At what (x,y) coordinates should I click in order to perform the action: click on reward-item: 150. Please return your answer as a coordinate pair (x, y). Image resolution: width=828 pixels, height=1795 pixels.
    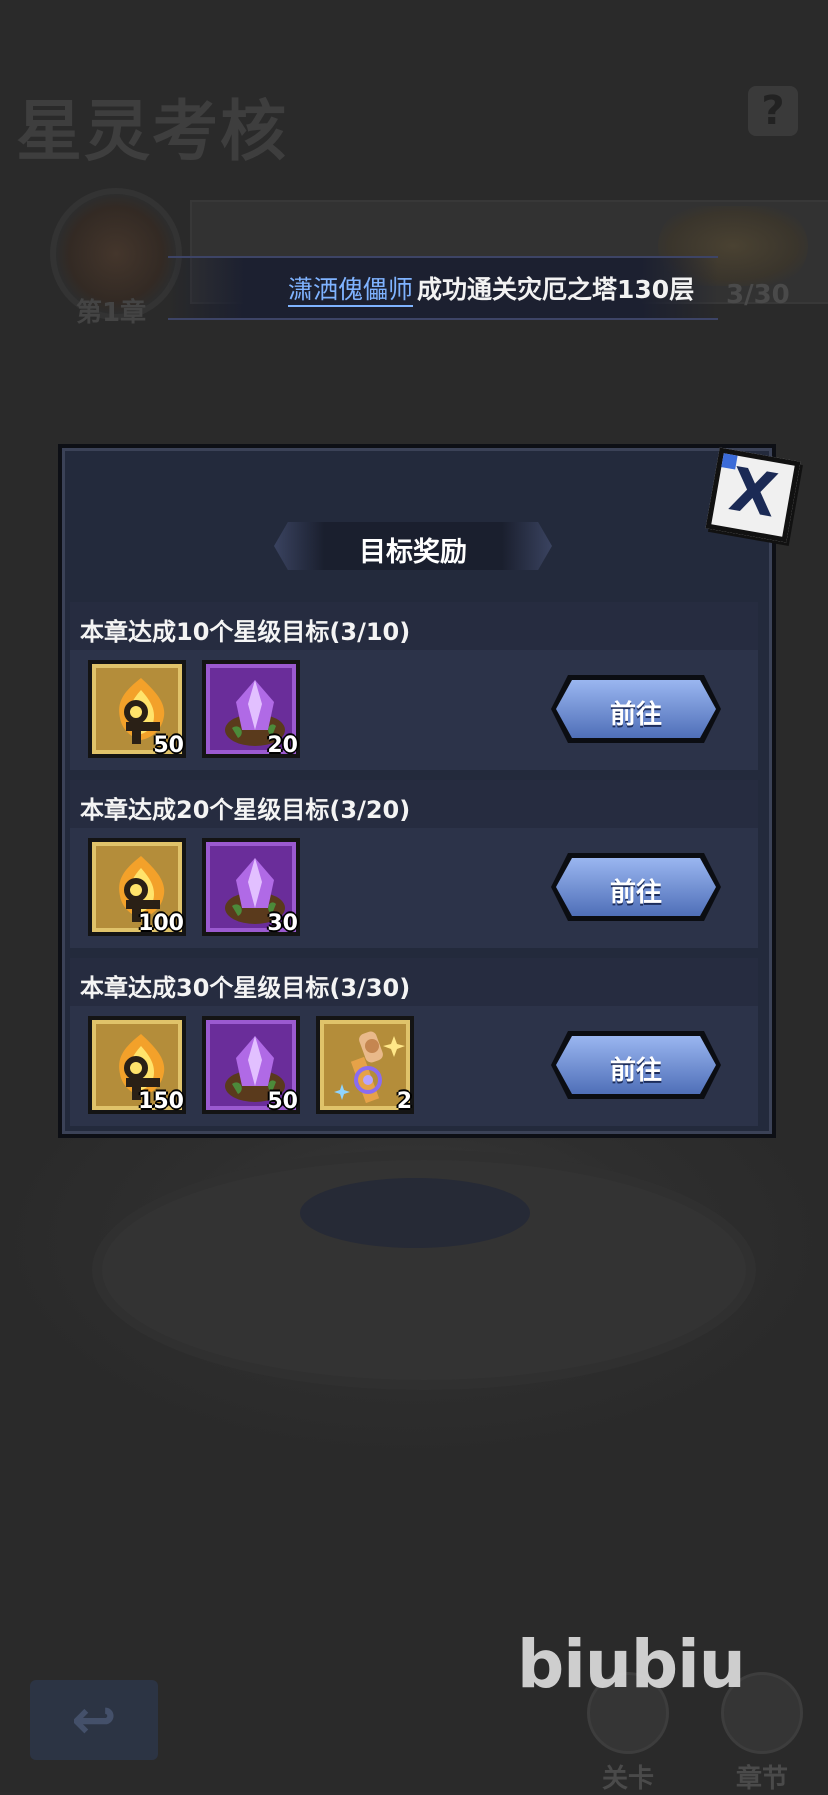
    Looking at the image, I should click on (137, 1065).